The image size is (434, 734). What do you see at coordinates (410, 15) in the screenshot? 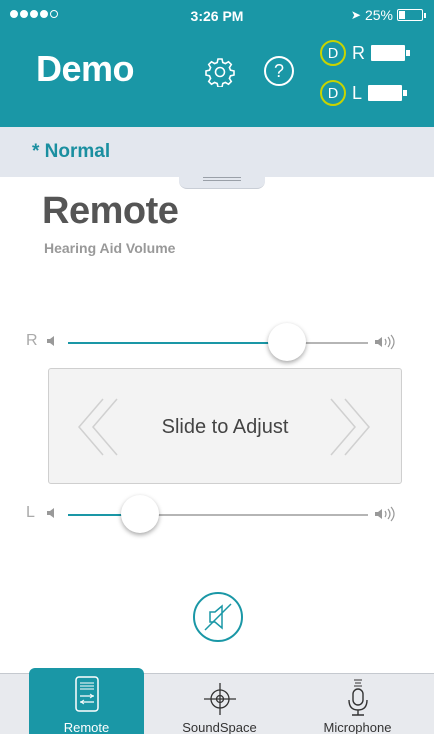
I see `battery-icon` at bounding box center [410, 15].